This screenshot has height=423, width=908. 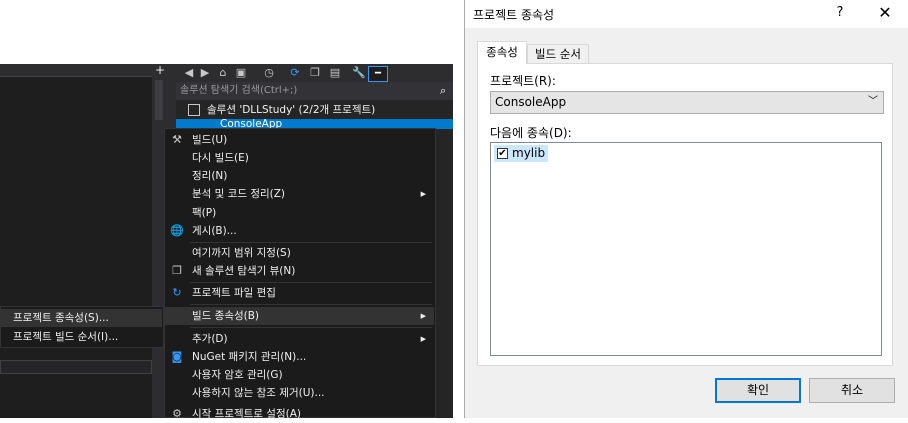 What do you see at coordinates (378, 74) in the screenshot?
I see `preview-toggle-icon: ━` at bounding box center [378, 74].